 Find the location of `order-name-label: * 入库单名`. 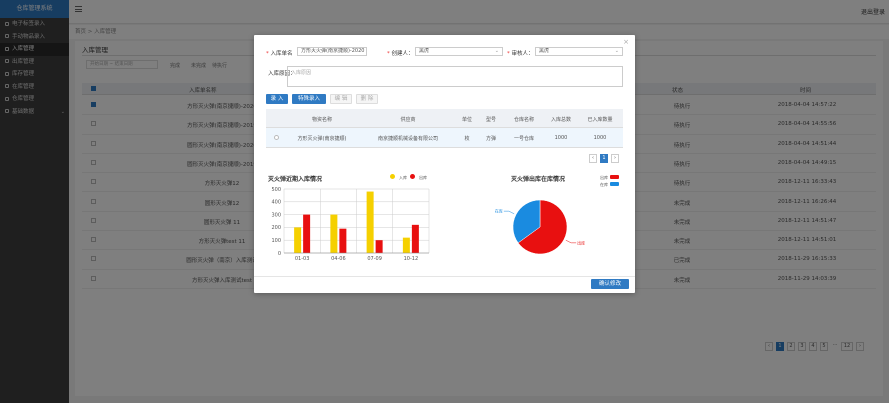

order-name-label: * 入库单名 is located at coordinates (279, 54).